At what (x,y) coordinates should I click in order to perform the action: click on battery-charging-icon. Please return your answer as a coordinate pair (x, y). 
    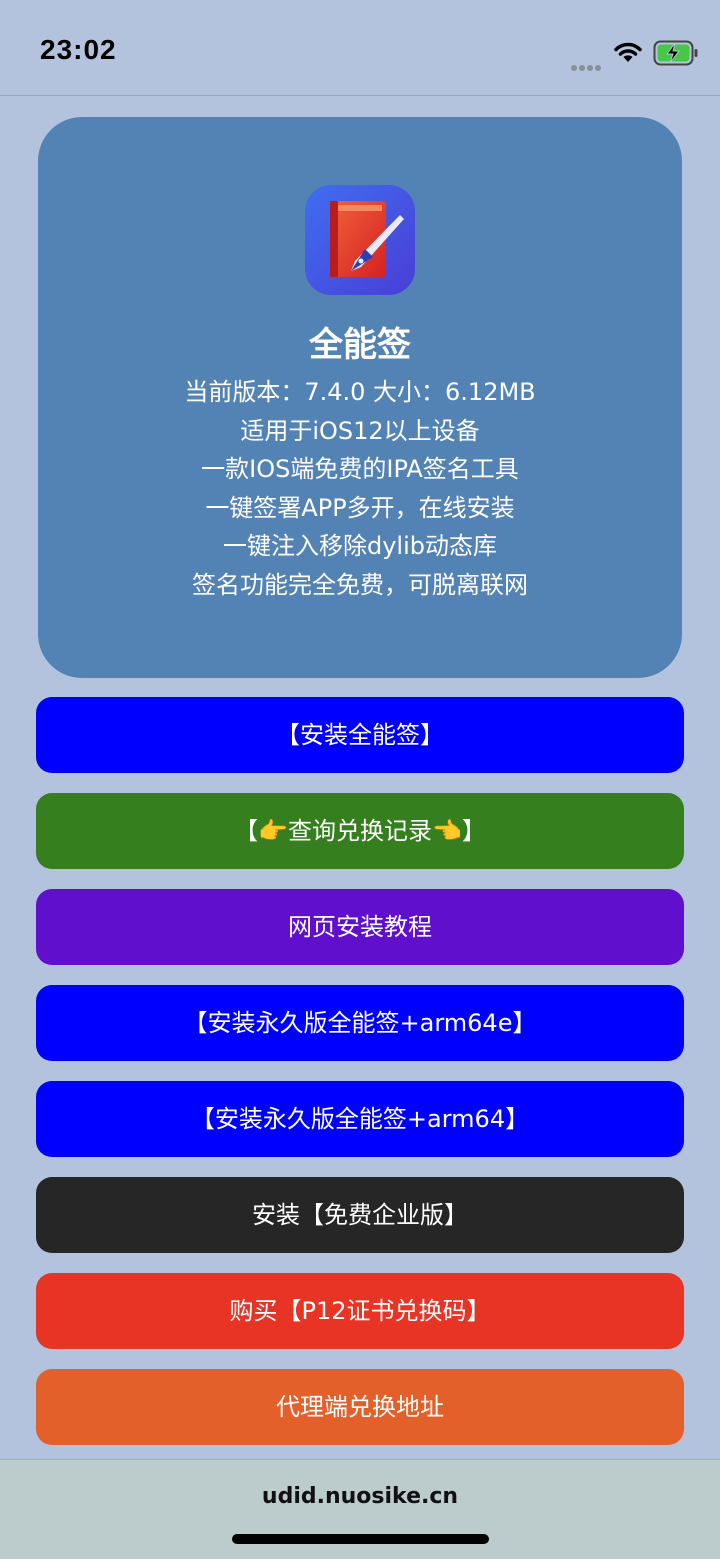
    Looking at the image, I should click on (675, 53).